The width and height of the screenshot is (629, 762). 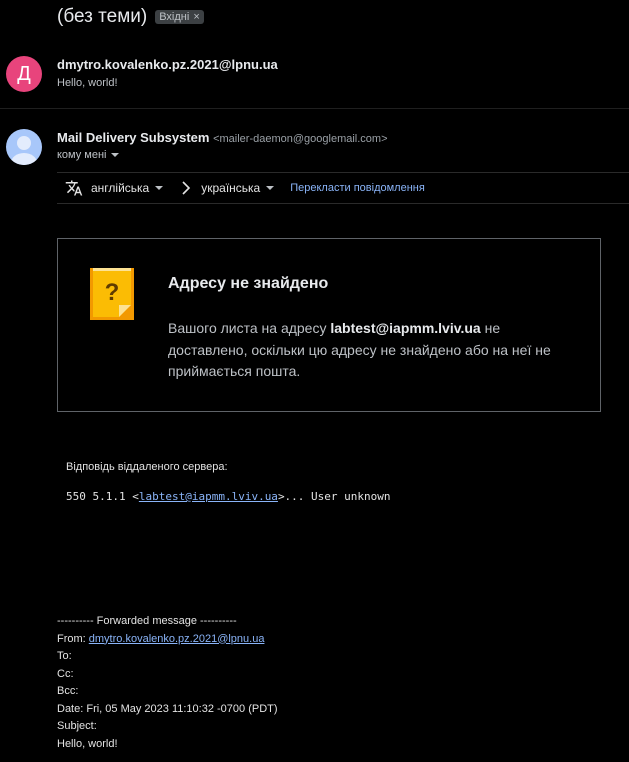 I want to click on source-language-label: англійська, so click(x=120, y=188).